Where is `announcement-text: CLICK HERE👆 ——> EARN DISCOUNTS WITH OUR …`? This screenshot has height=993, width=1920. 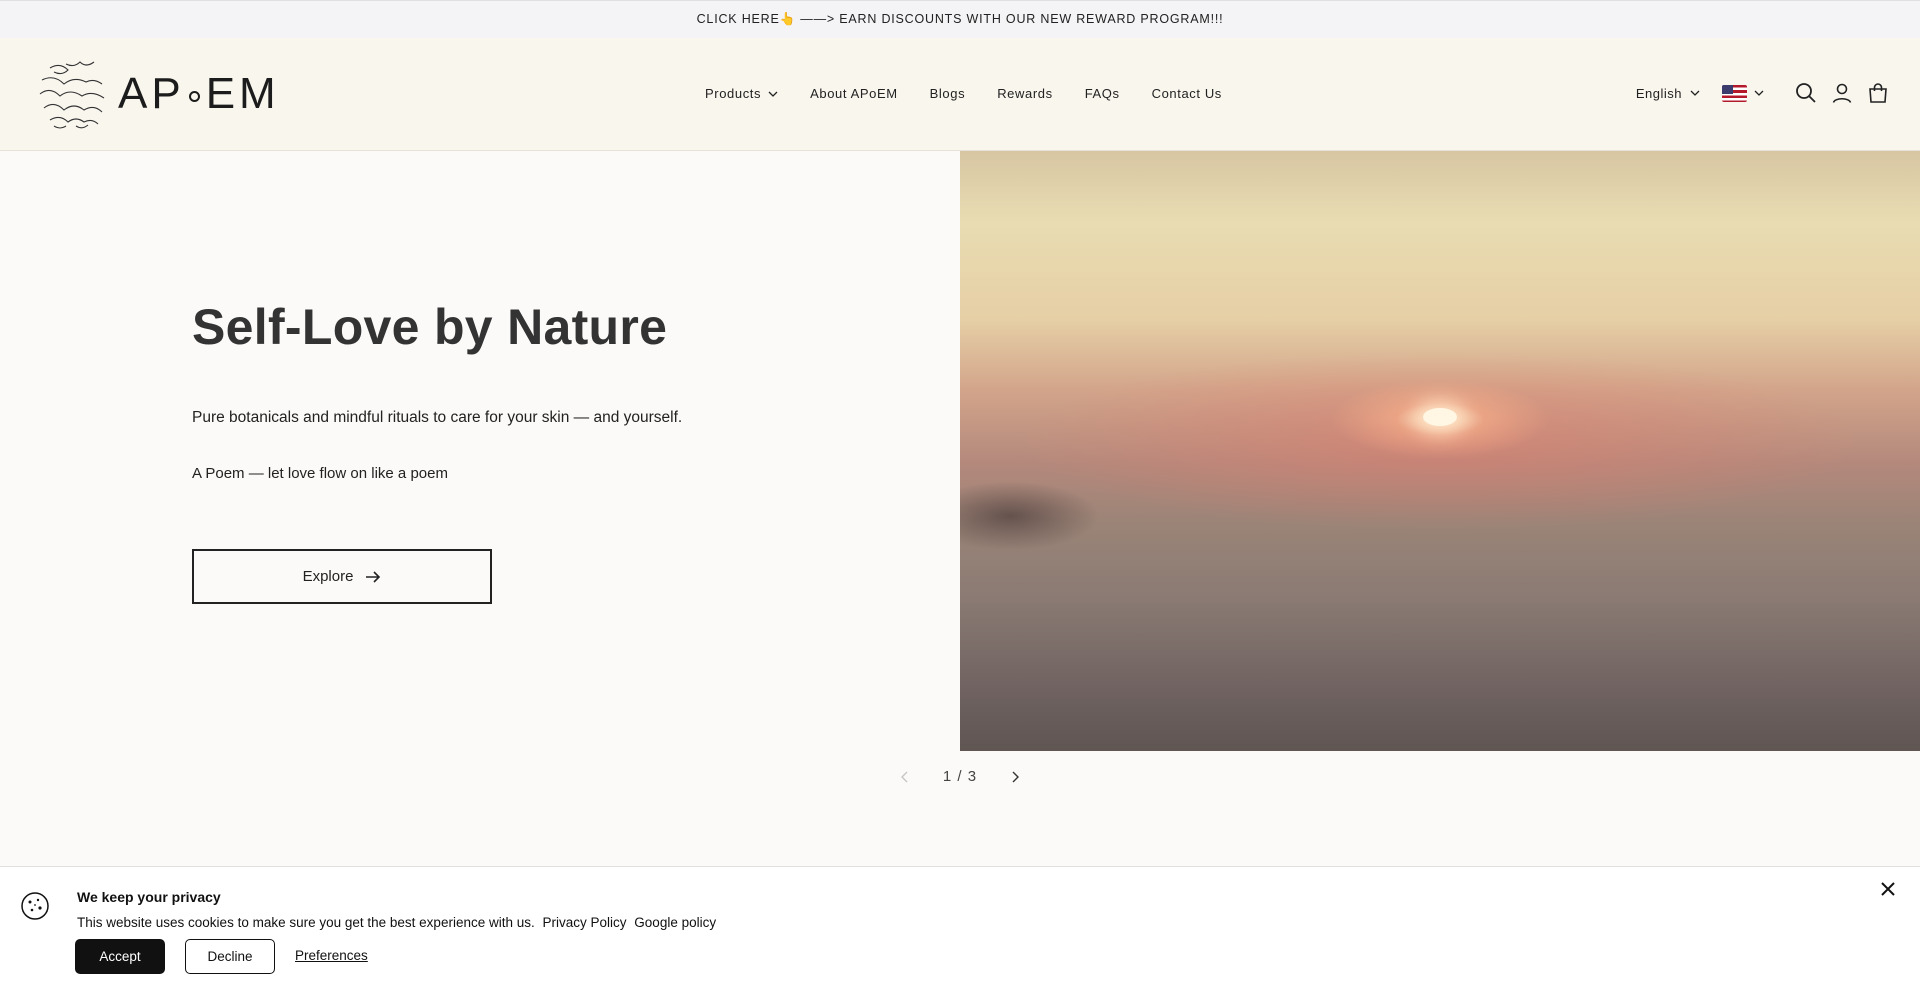 announcement-text: CLICK HERE👆 ——> EARN DISCOUNTS WITH OUR … is located at coordinates (960, 19).